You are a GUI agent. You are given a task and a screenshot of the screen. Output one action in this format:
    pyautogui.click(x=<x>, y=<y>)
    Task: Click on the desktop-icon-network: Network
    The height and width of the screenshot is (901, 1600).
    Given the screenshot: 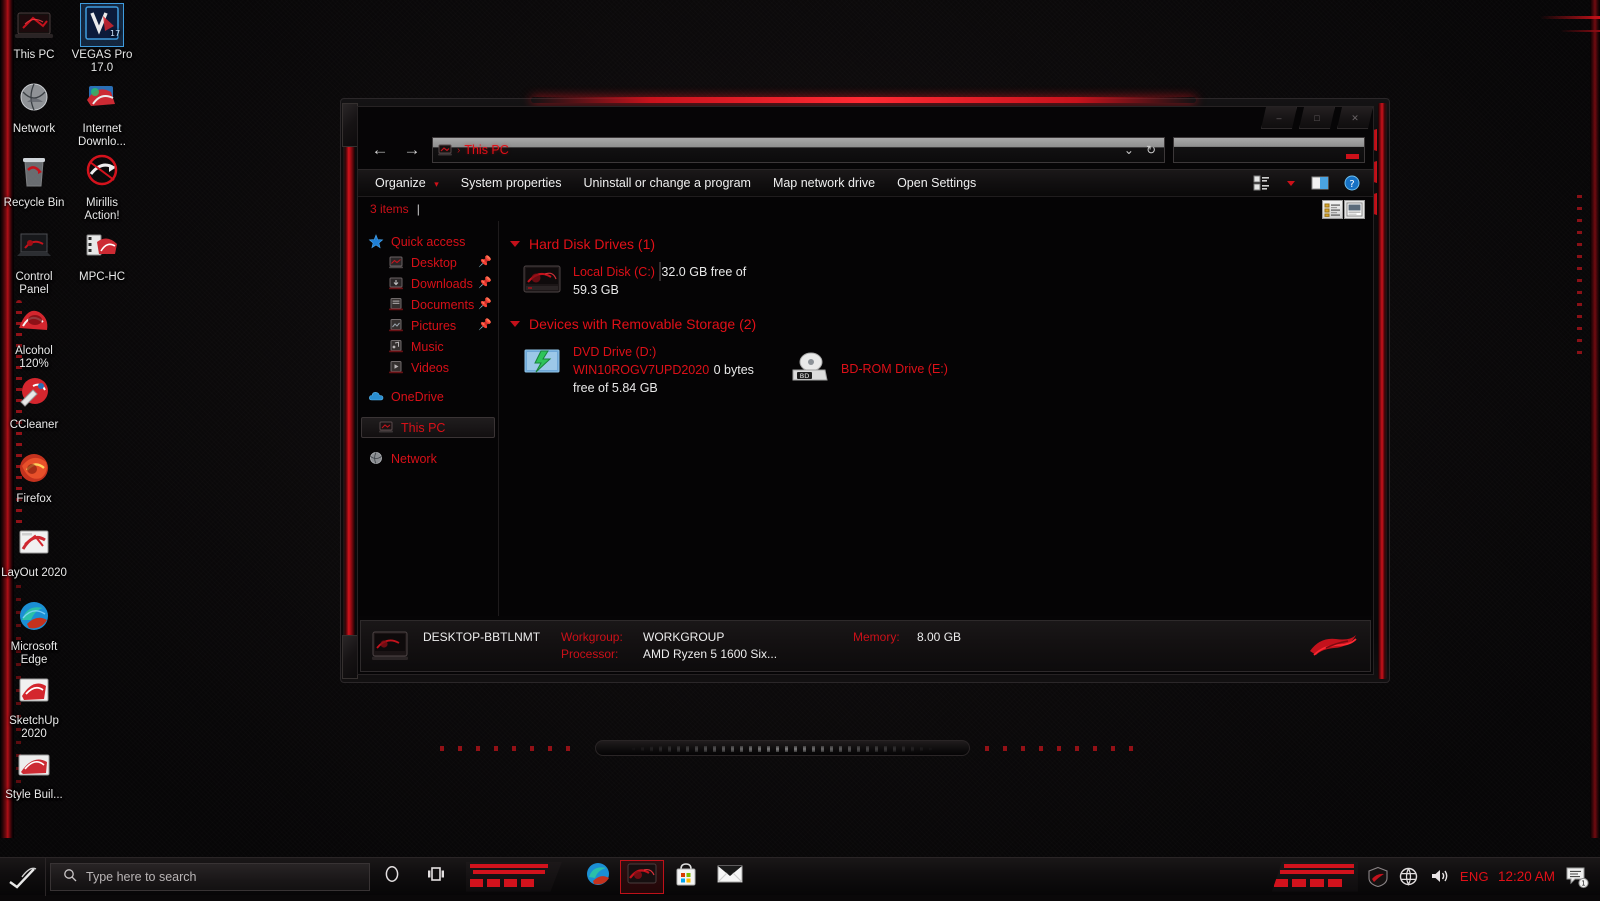 What is the action you would take?
    pyautogui.click(x=34, y=107)
    